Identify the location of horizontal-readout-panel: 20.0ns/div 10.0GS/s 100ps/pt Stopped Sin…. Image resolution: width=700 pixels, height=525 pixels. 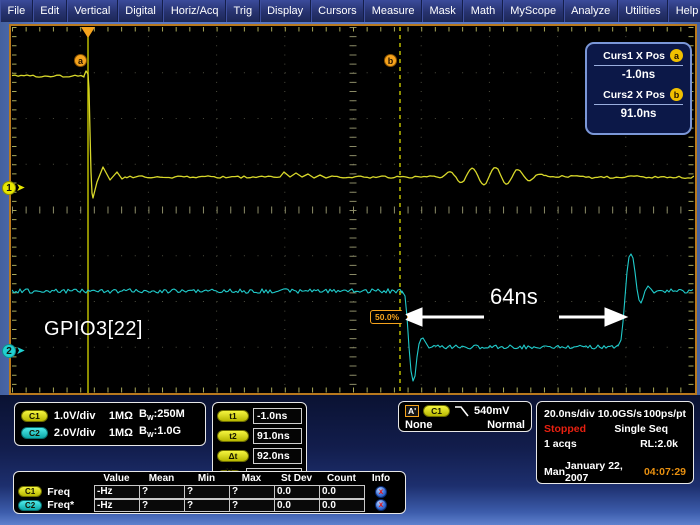
(615, 442).